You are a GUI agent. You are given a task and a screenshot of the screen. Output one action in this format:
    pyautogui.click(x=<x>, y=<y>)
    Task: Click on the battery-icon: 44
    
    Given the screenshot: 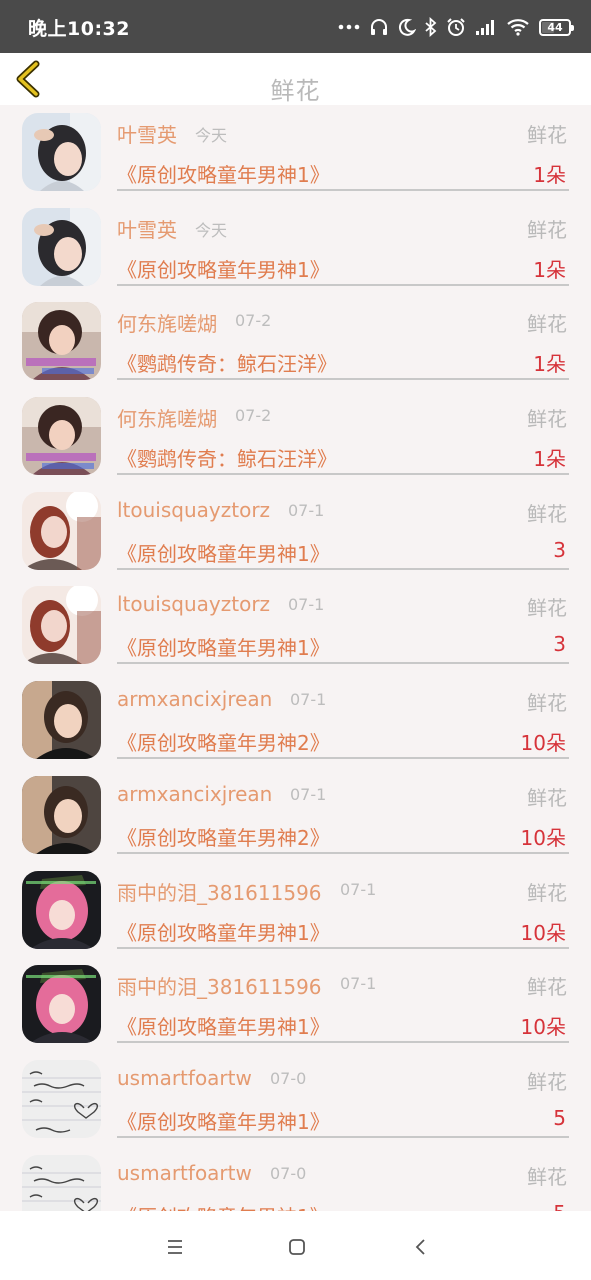 What is the action you would take?
    pyautogui.click(x=556, y=27)
    